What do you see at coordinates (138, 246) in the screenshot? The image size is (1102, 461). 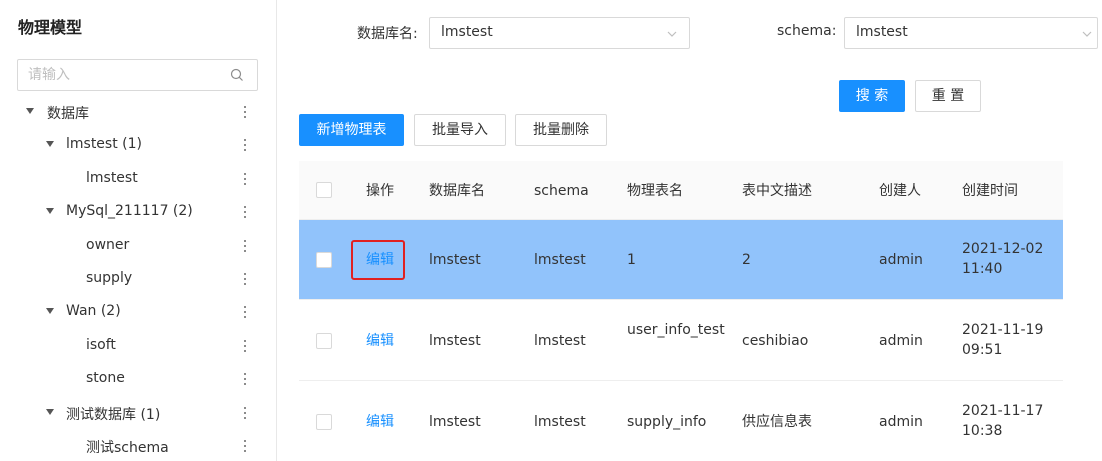 I see `tree-node-owner-schema: owner` at bounding box center [138, 246].